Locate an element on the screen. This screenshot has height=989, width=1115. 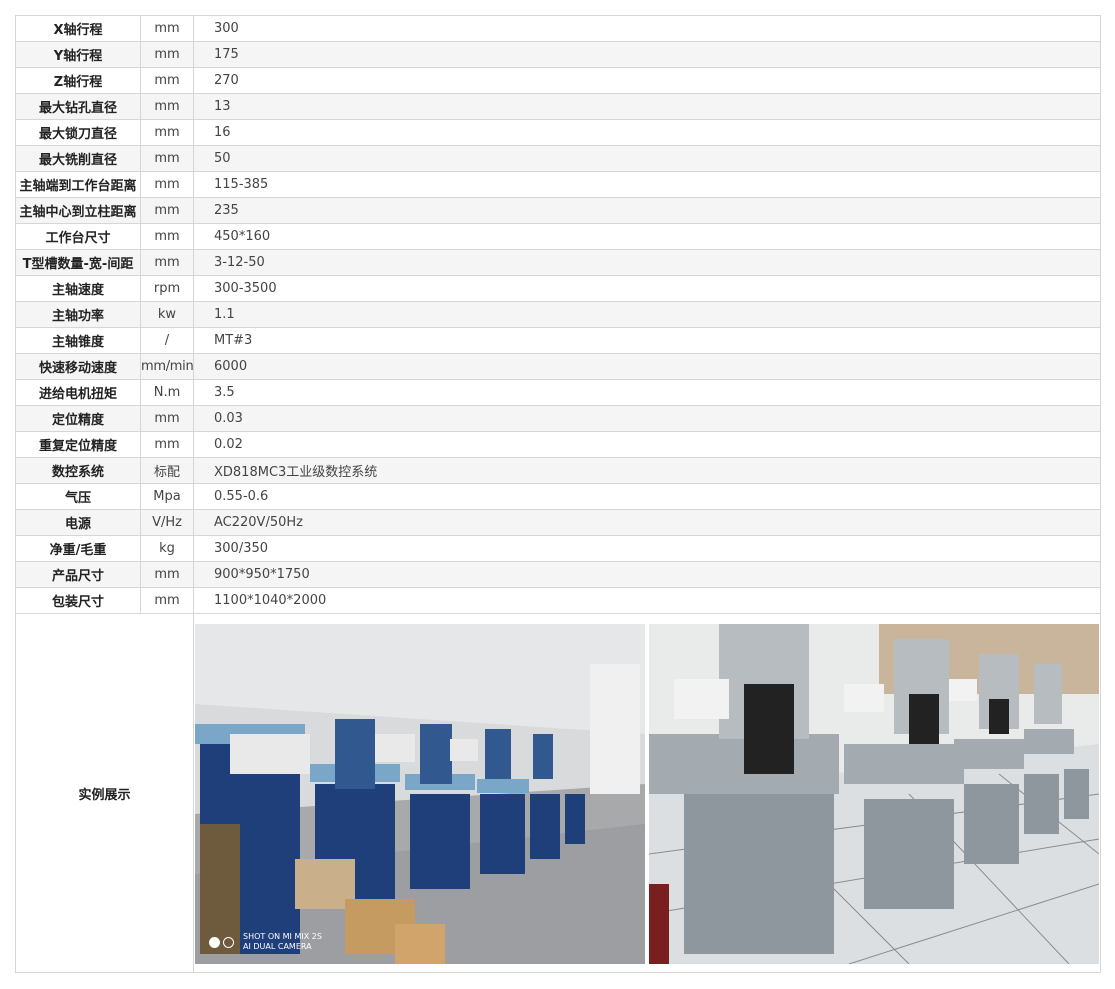
spec-row: T型槽数量-宽-间距 mm 3-12-50 is located at coordinates (558, 262).